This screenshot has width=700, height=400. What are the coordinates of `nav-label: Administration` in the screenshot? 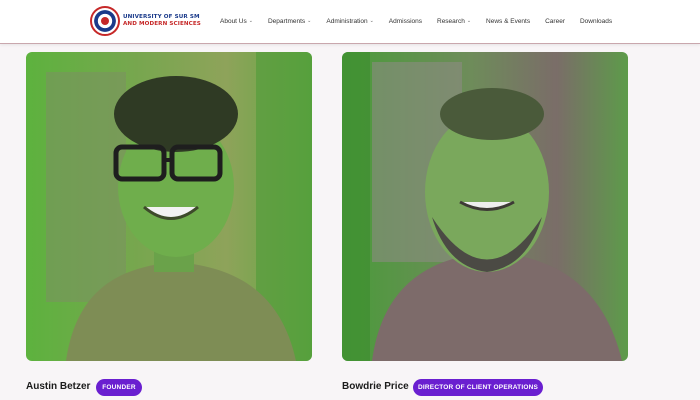 It's located at (347, 21).